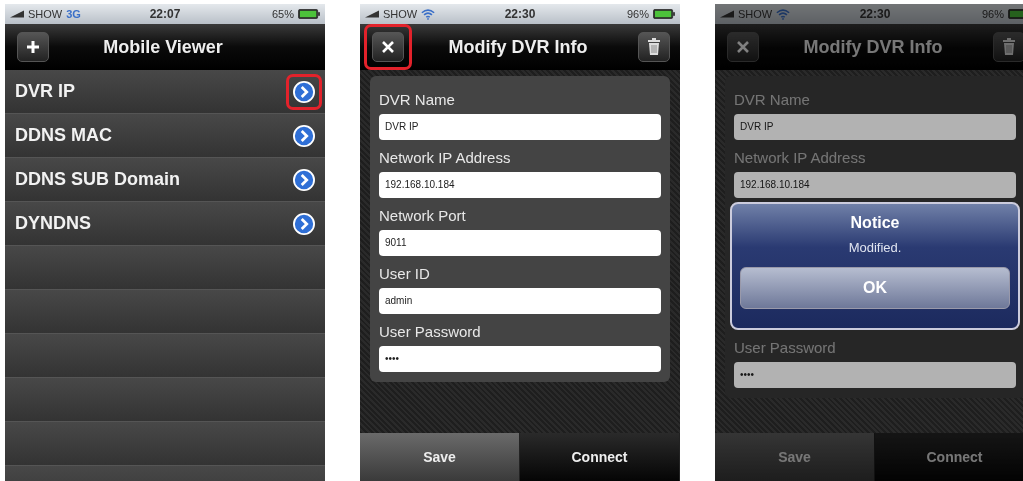 The width and height of the screenshot is (1023, 481). I want to click on list-item-label: DYNDNS, so click(53, 223).